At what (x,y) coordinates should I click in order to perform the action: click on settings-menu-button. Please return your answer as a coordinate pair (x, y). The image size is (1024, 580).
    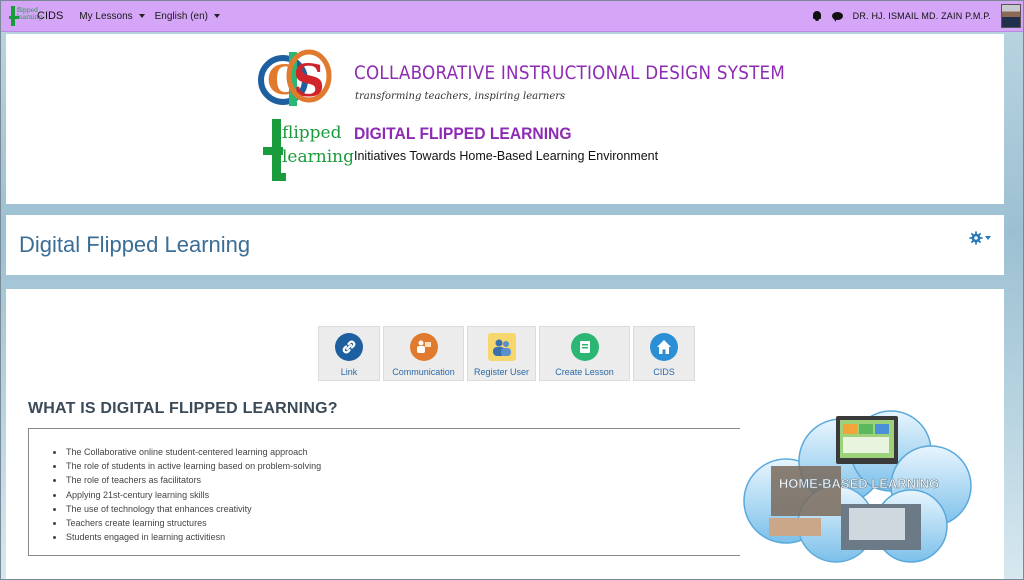
    Looking at the image, I should click on (980, 238).